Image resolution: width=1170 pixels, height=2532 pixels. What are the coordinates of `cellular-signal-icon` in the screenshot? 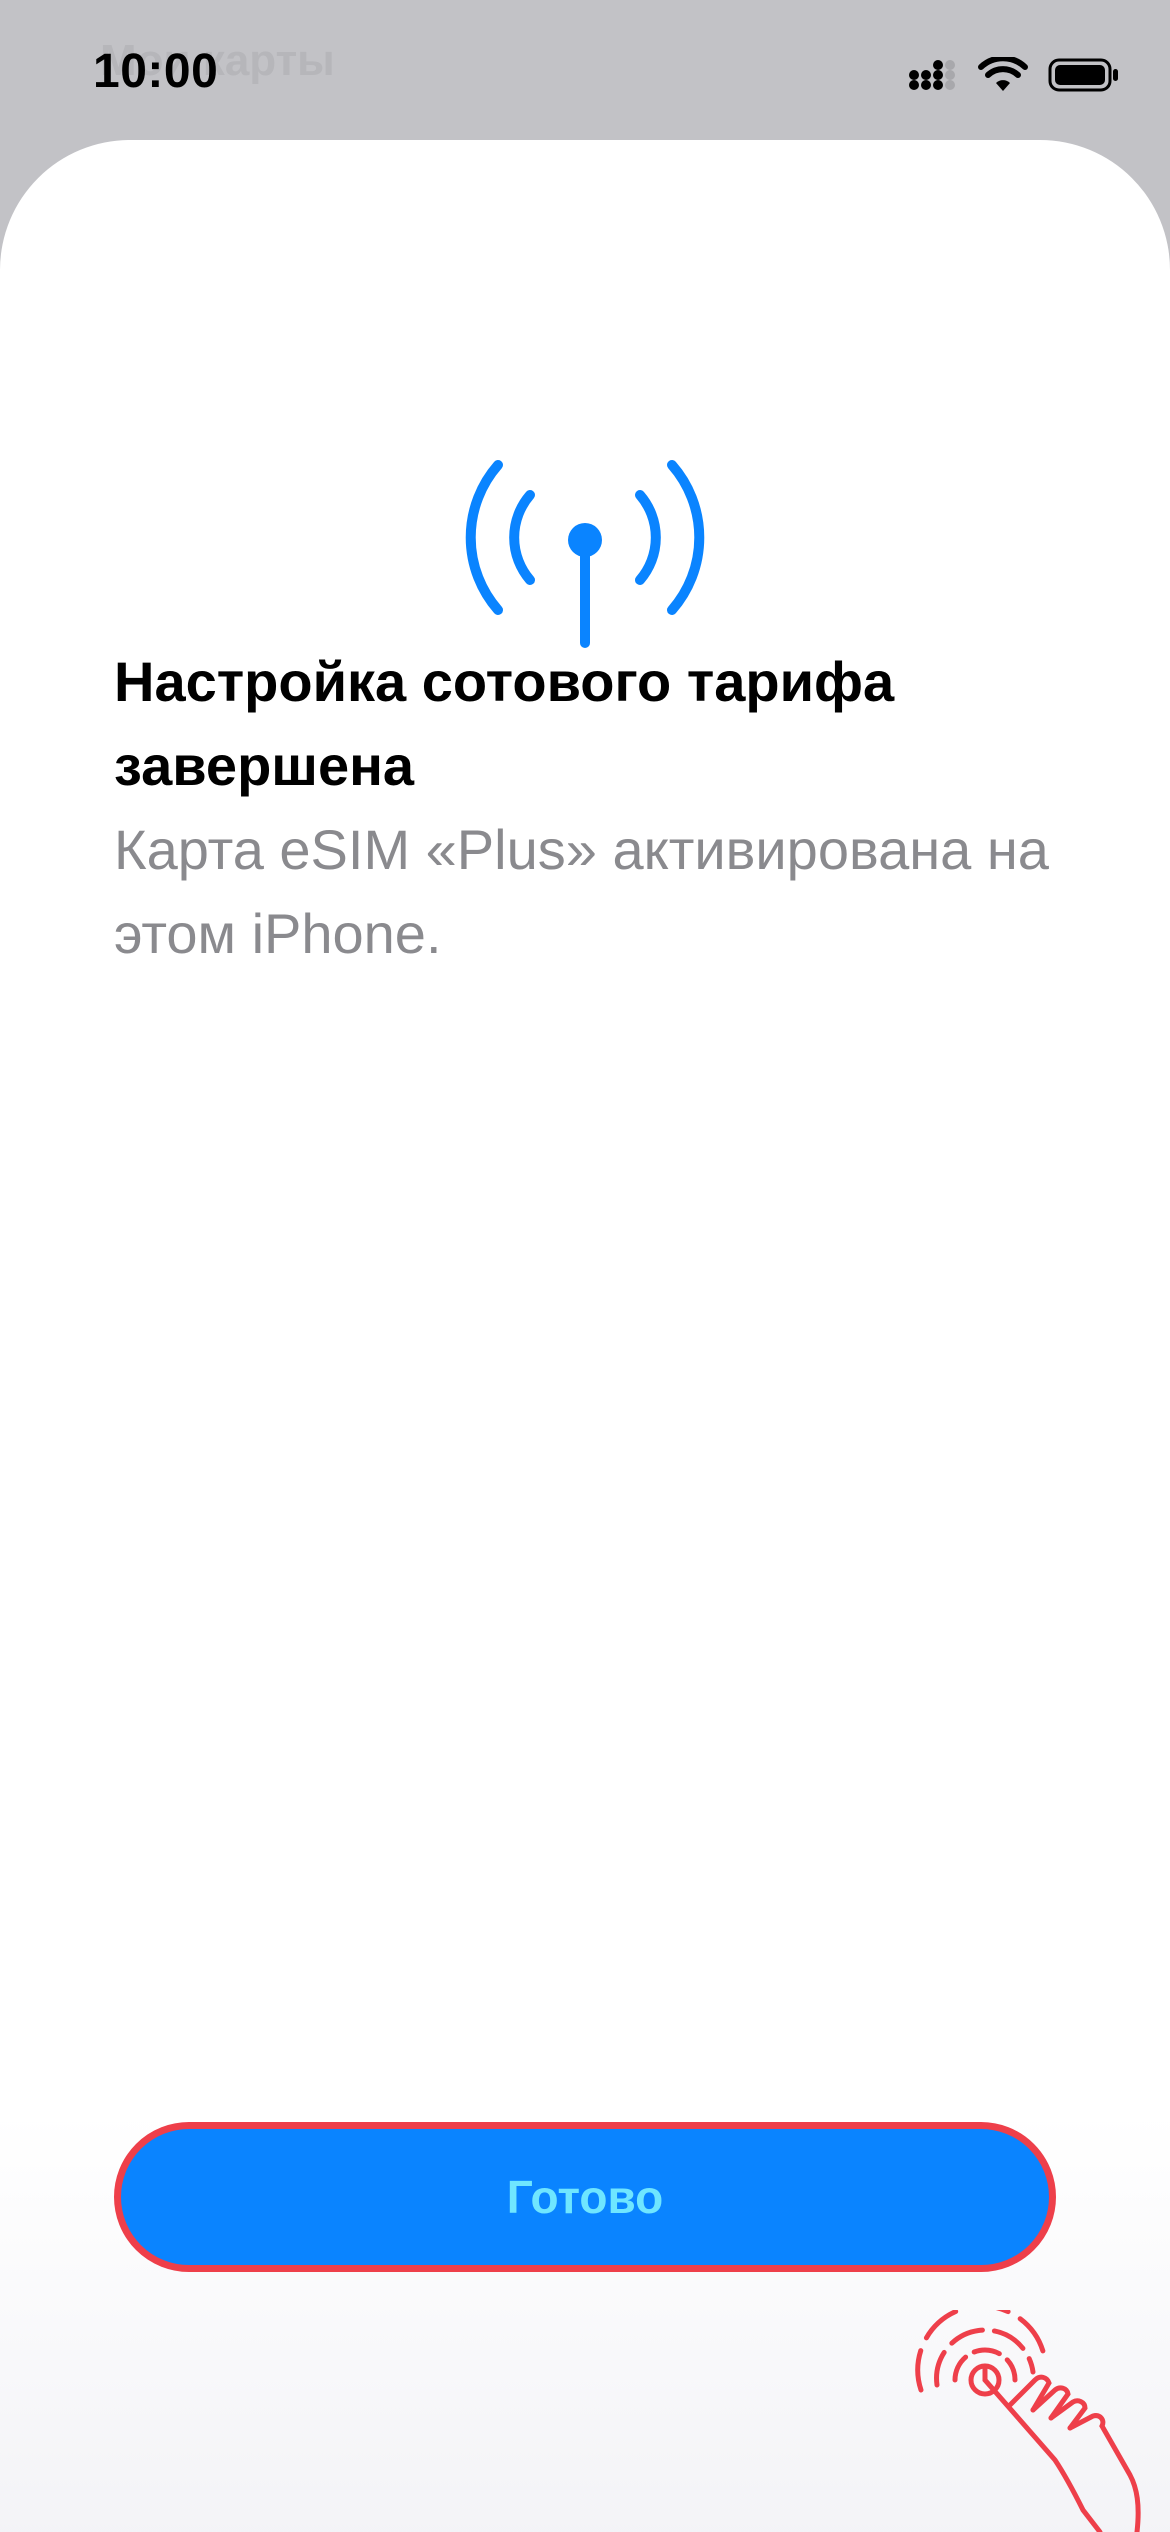 It's located at (932, 75).